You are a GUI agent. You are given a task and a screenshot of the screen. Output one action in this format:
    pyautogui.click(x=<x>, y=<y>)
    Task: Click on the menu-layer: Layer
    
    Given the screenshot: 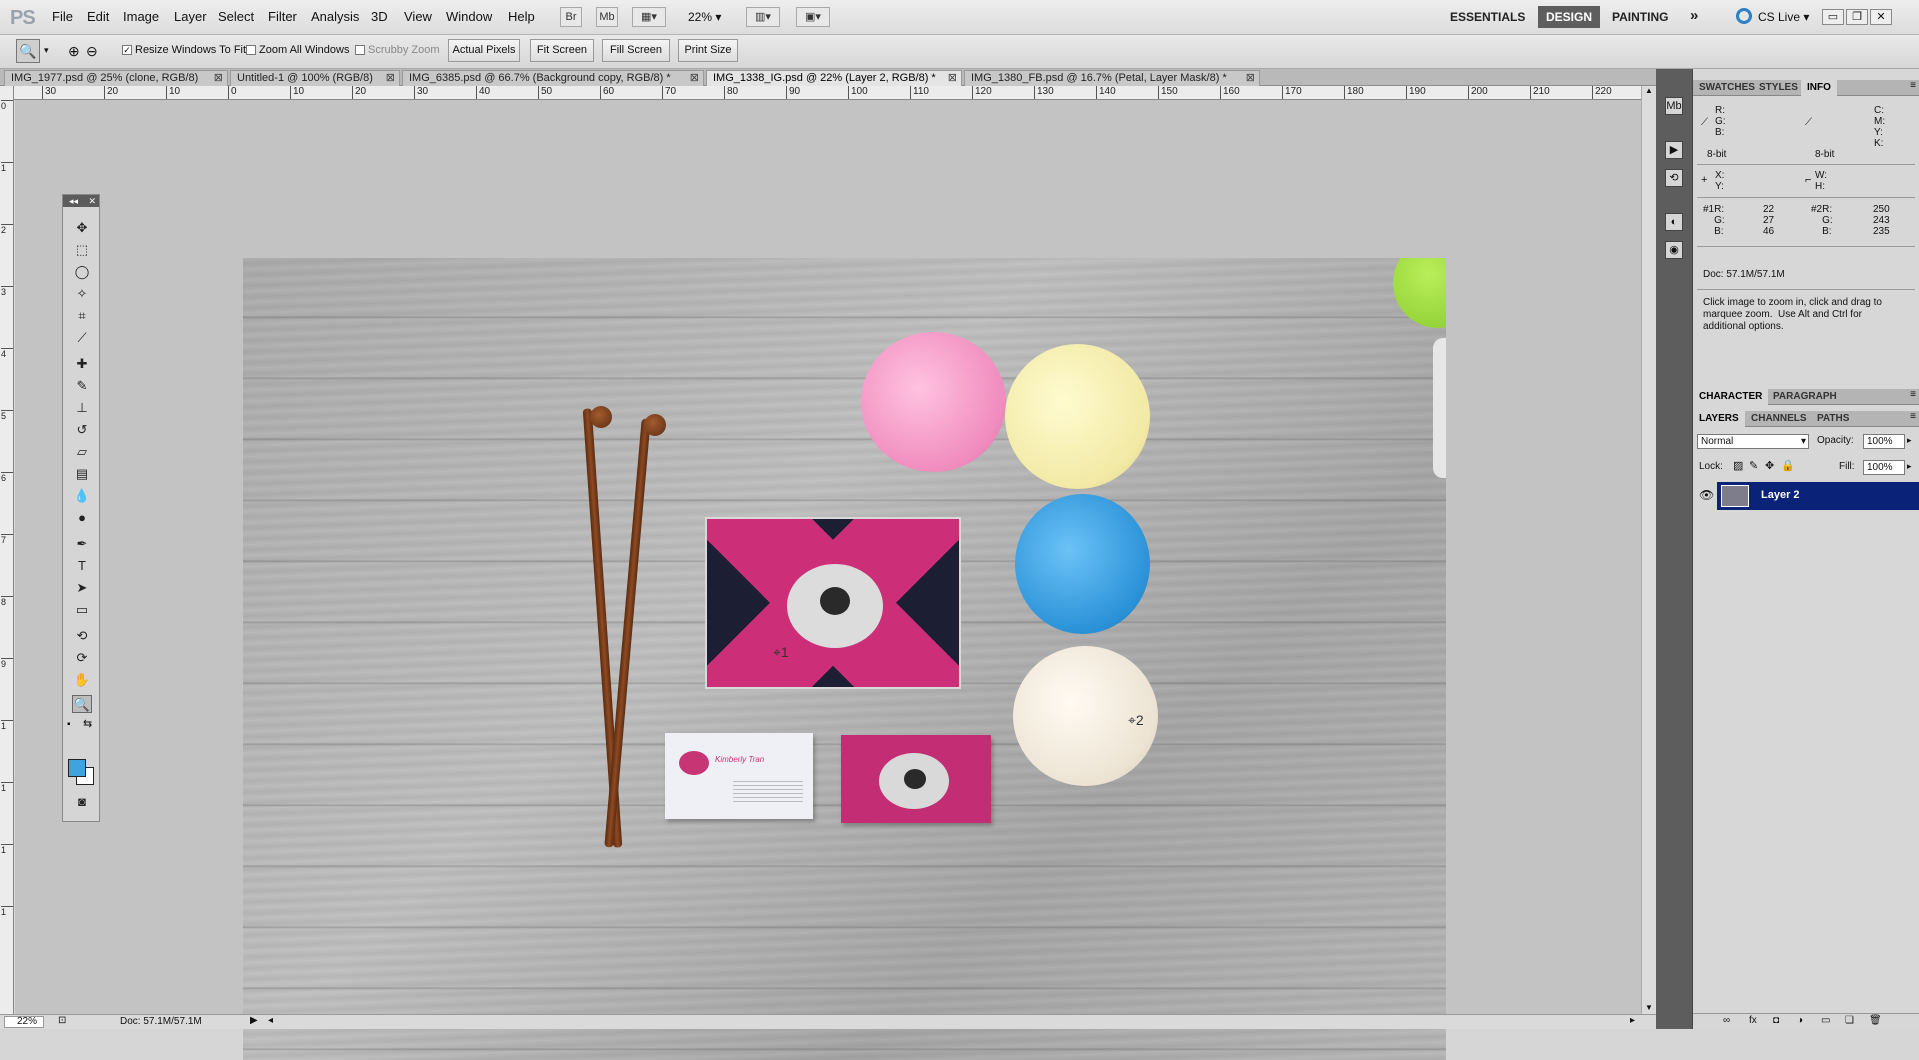 What is the action you would take?
    pyautogui.click(x=190, y=16)
    